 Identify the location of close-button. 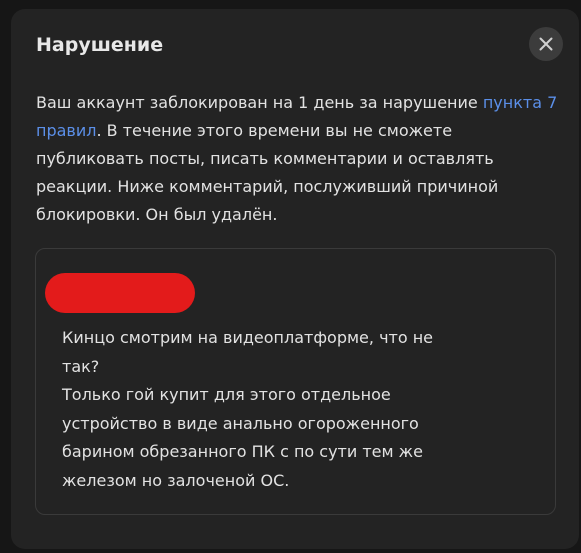
(546, 44).